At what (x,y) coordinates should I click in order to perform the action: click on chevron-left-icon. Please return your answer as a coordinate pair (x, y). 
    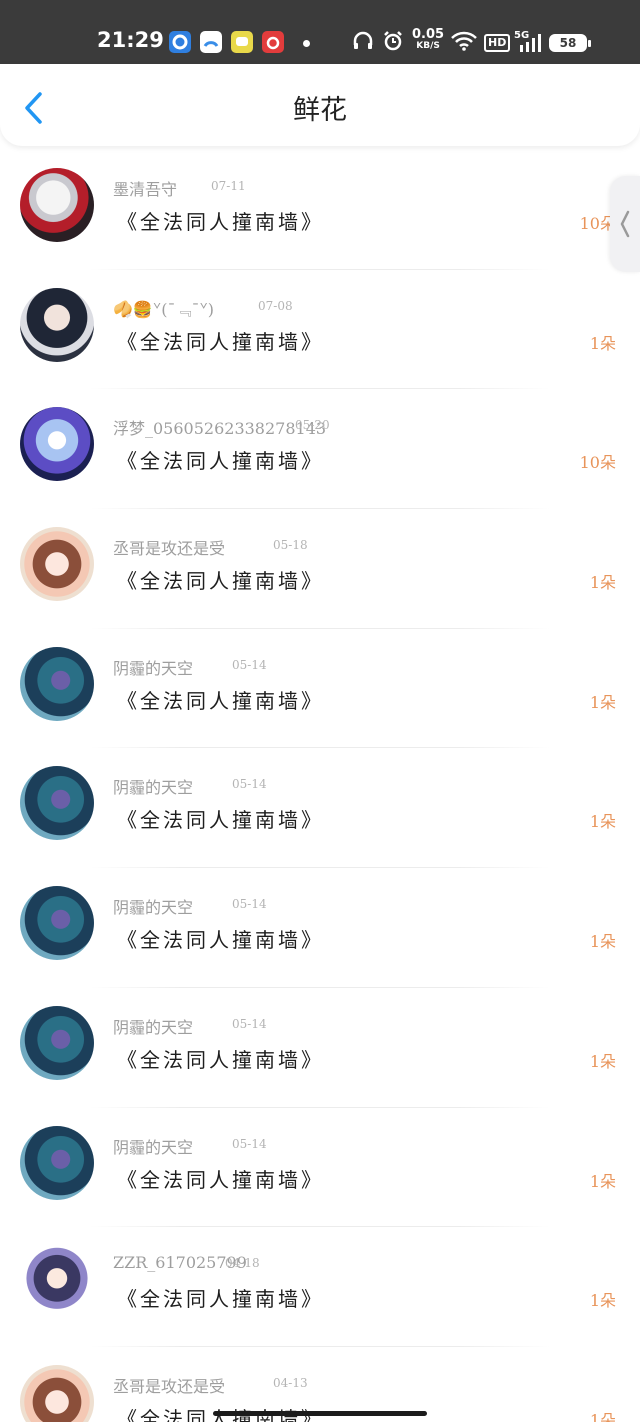
    Looking at the image, I should click on (625, 224).